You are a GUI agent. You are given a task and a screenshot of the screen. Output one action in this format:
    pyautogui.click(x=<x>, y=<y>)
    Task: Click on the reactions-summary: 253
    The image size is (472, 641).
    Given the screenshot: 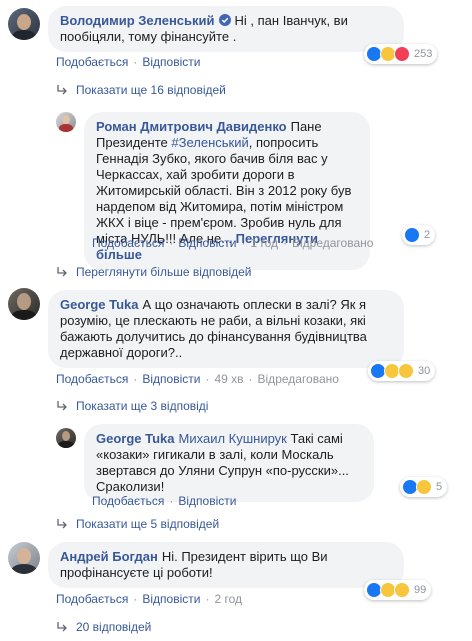 What is the action you would take?
    pyautogui.click(x=401, y=54)
    